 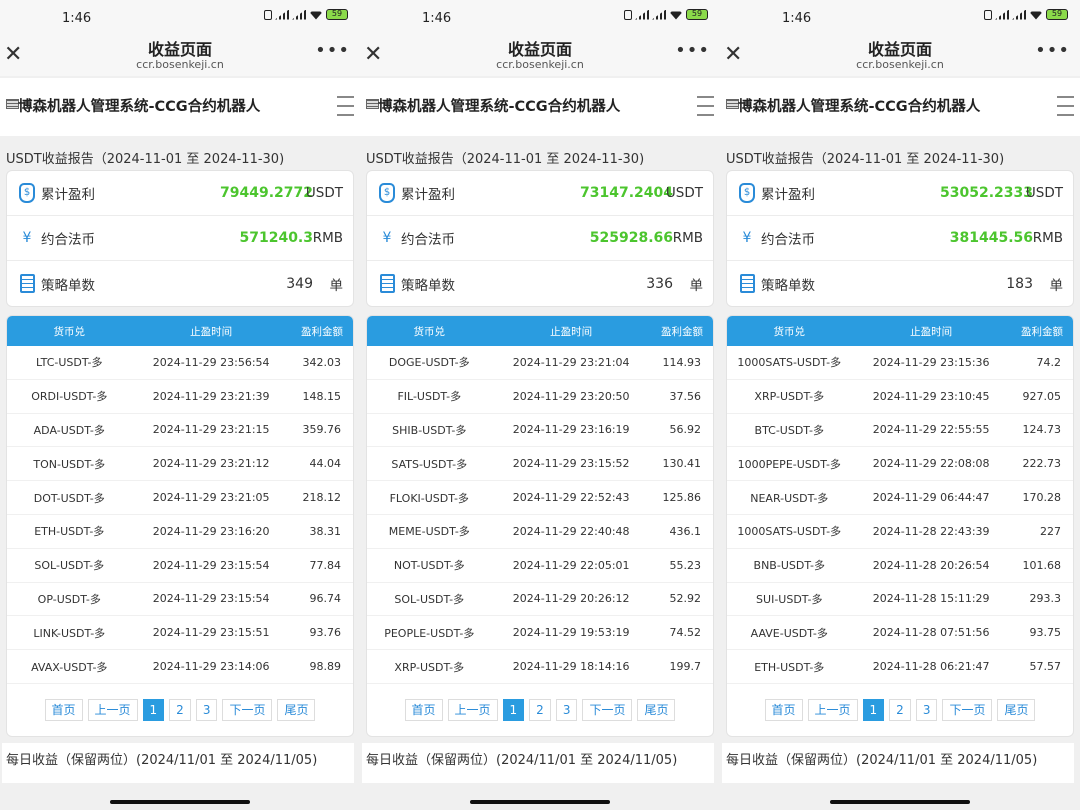 What do you see at coordinates (1045, 633) in the screenshot?
I see `cell-amount: 93.75` at bounding box center [1045, 633].